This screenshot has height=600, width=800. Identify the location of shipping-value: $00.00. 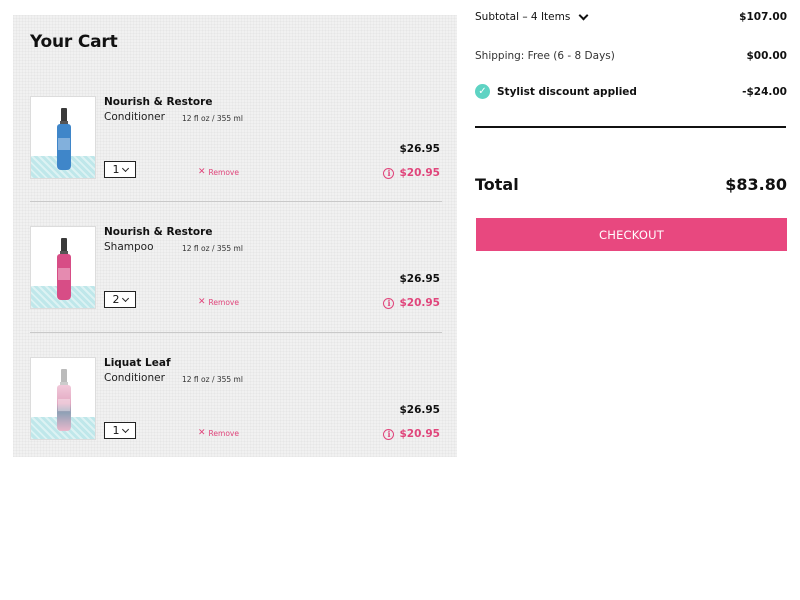
(766, 56).